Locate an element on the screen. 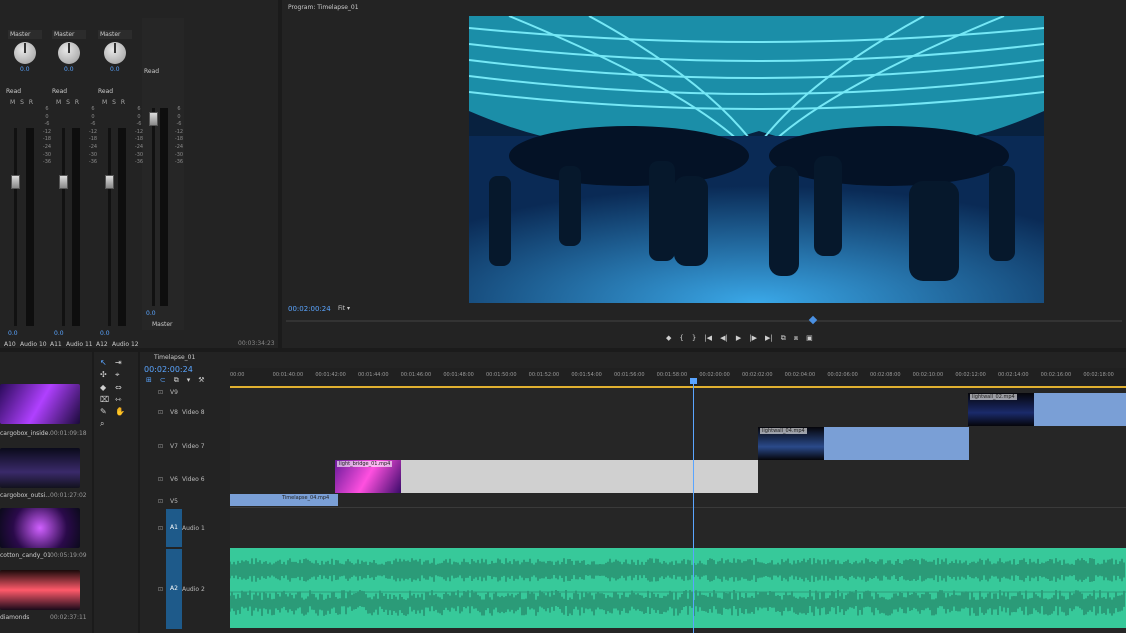  go-to-in-button: |◀ is located at coordinates (708, 338).